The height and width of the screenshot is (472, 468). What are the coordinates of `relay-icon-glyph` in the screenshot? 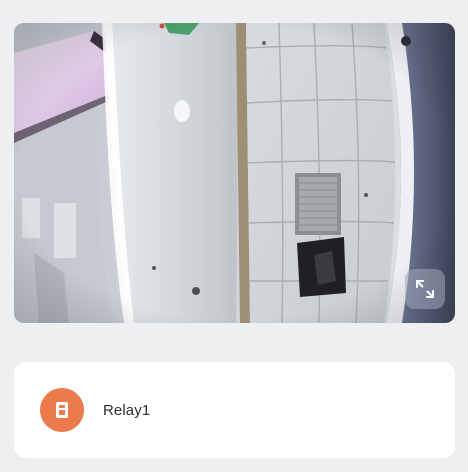 It's located at (62, 410).